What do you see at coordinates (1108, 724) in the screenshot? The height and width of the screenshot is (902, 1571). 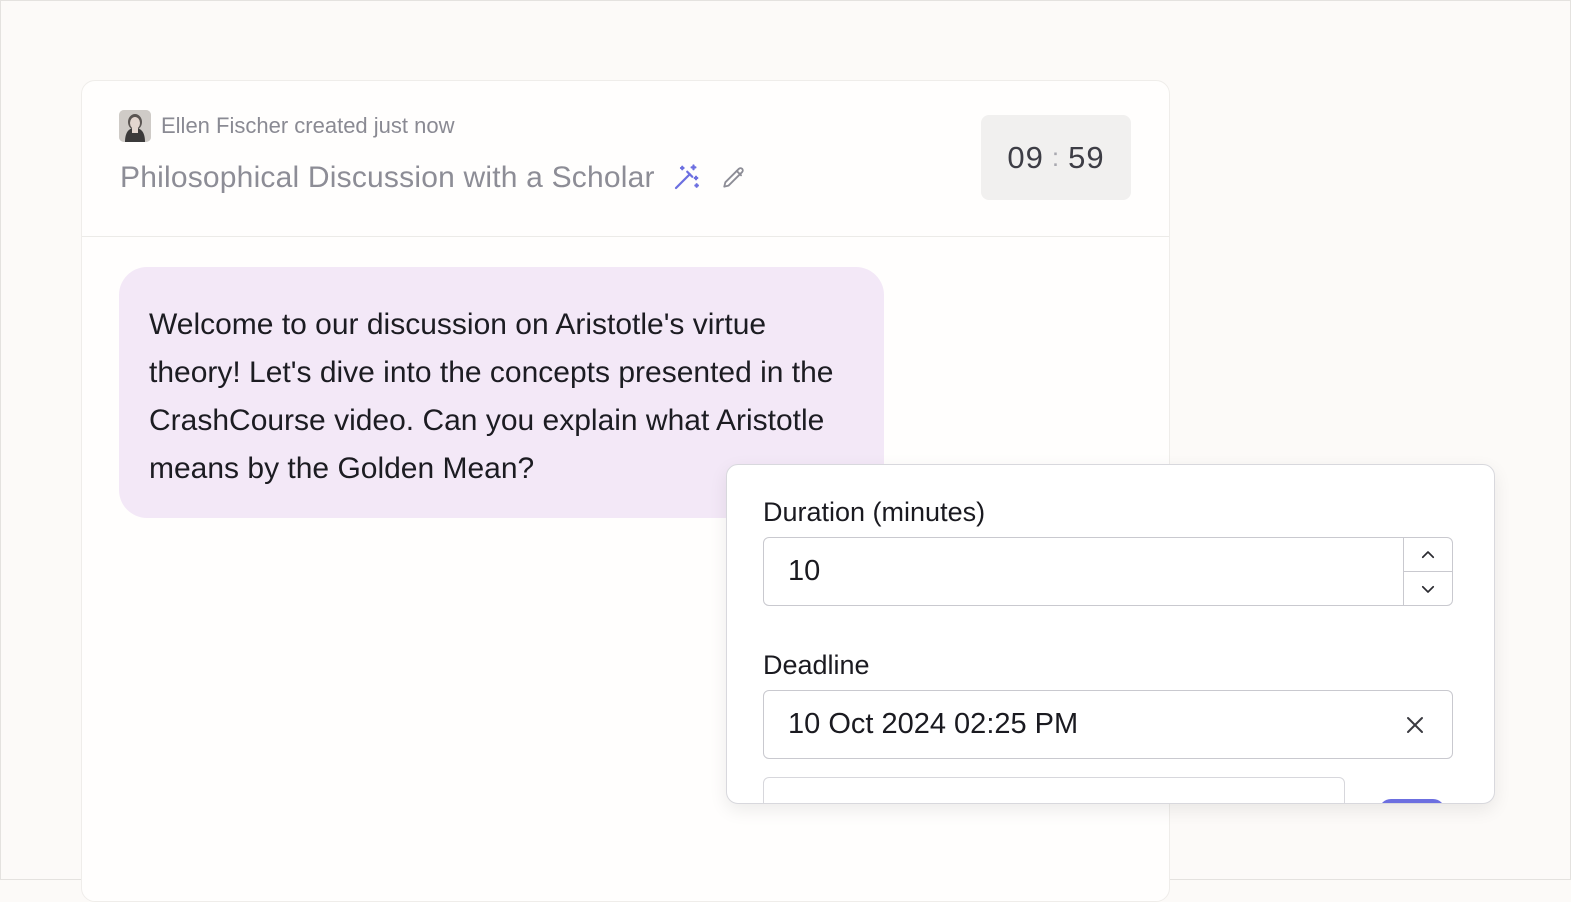 I see `deadline-input: 10 Oct 2024 02:25 PM` at bounding box center [1108, 724].